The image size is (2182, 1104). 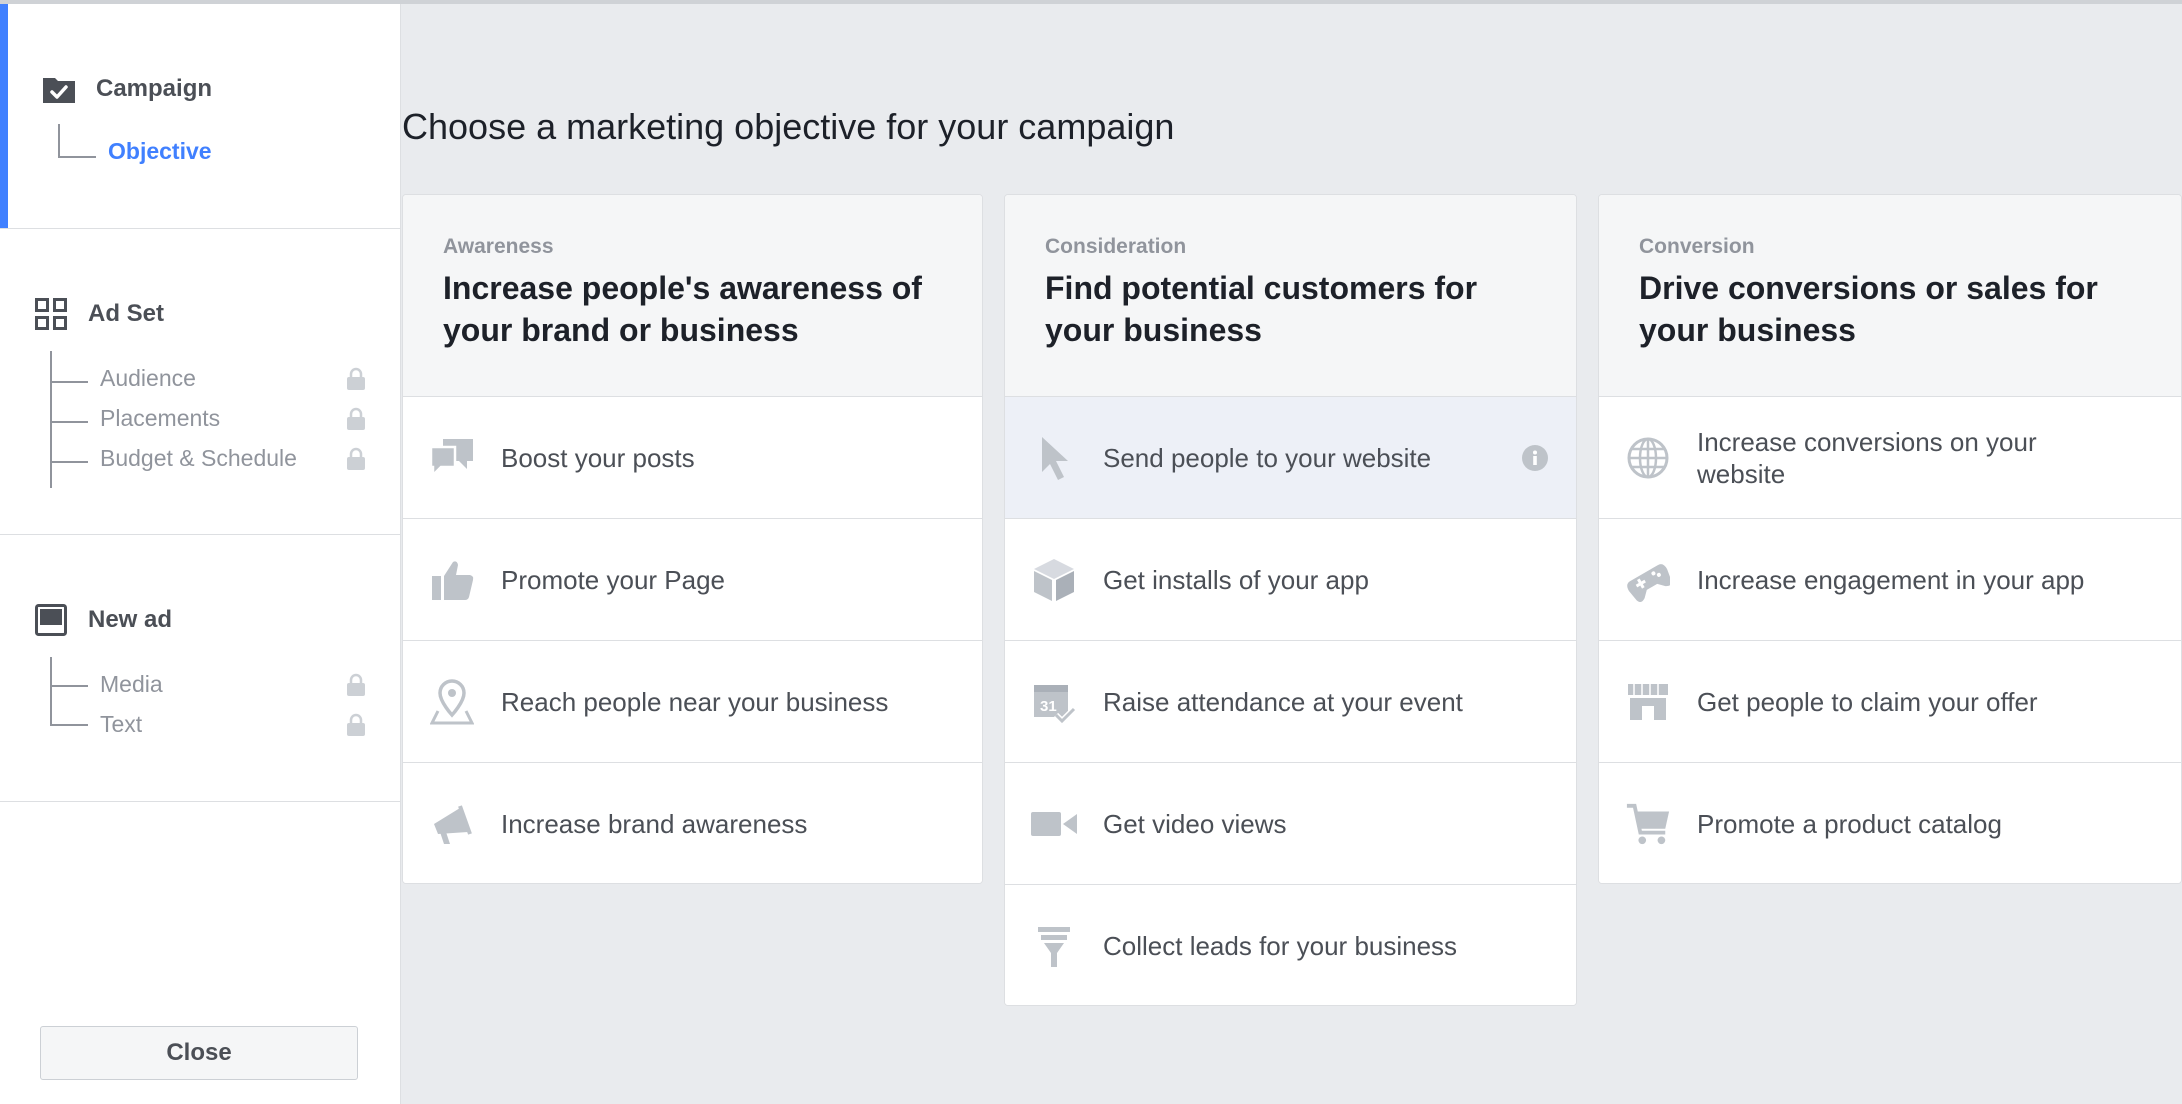 I want to click on sidebar-item-budget-schedule: Budget & Schedule, so click(x=198, y=458).